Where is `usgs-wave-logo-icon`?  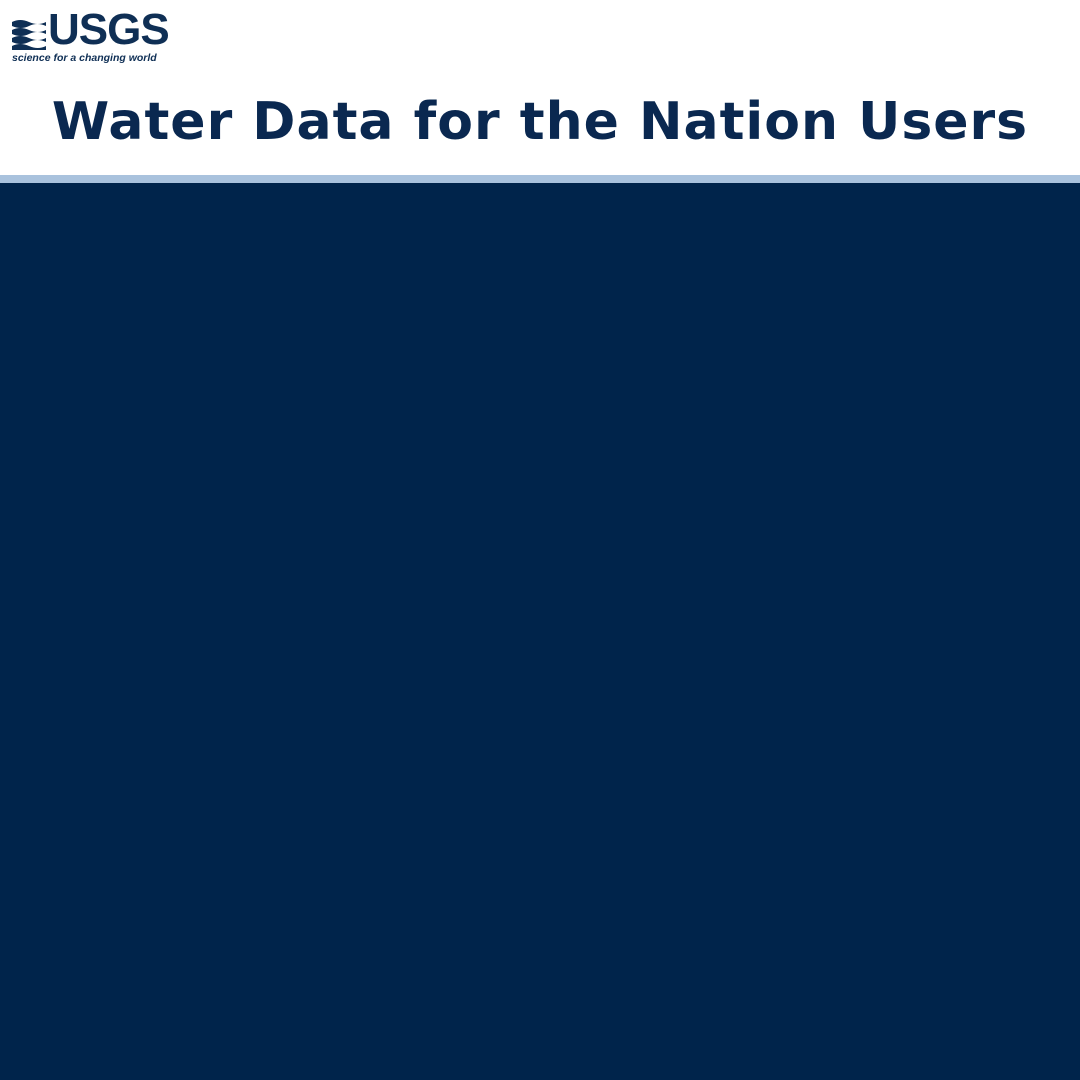 usgs-wave-logo-icon is located at coordinates (29, 33).